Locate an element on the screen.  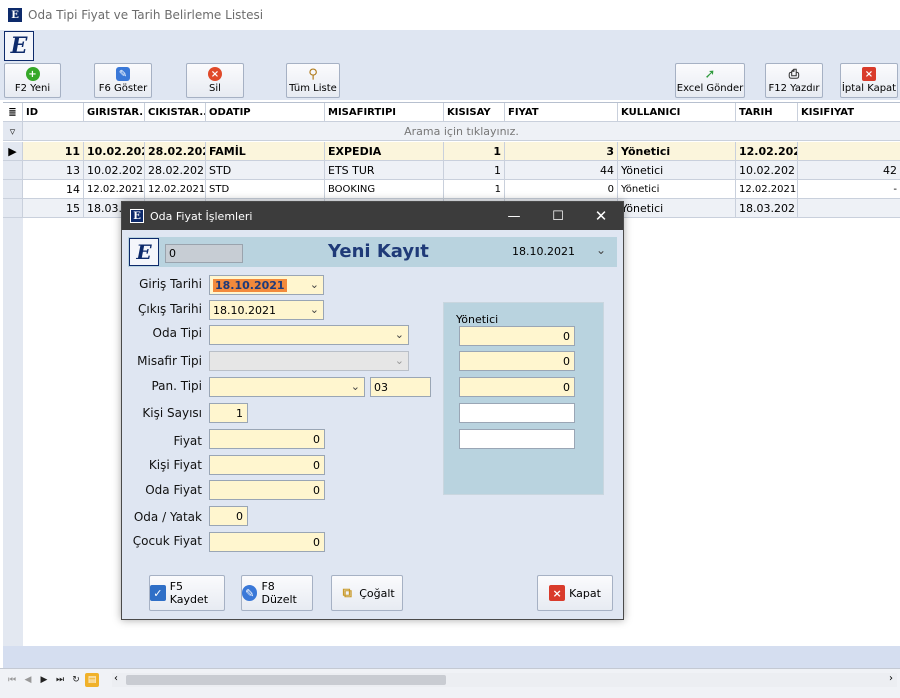
room-price-label: Oda Fiyat is located at coordinates (173, 490).